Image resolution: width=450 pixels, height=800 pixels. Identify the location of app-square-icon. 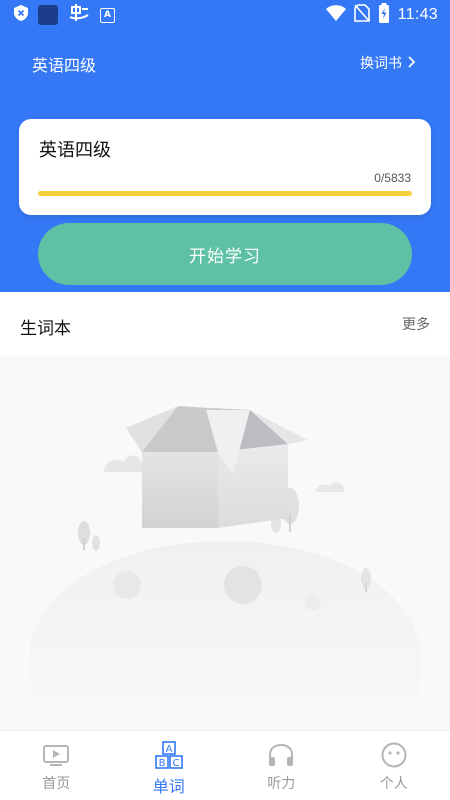
(48, 15).